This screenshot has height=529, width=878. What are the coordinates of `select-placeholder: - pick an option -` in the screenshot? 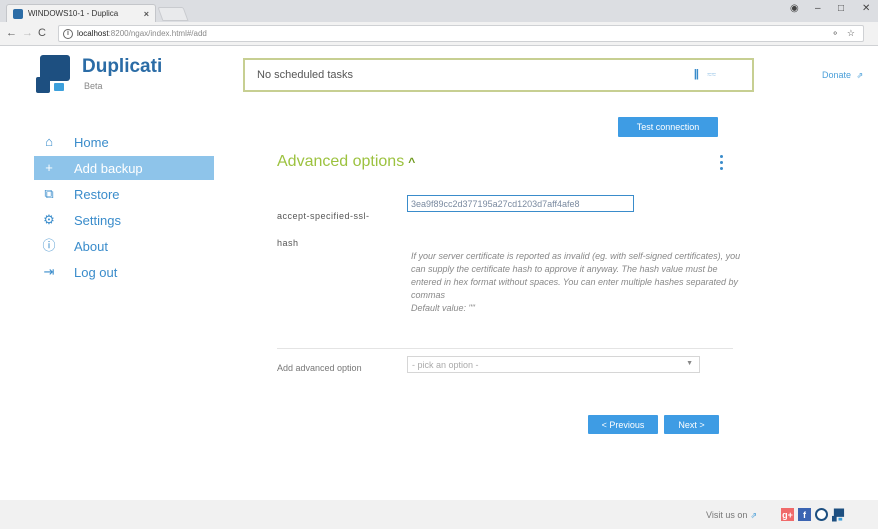 It's located at (445, 364).